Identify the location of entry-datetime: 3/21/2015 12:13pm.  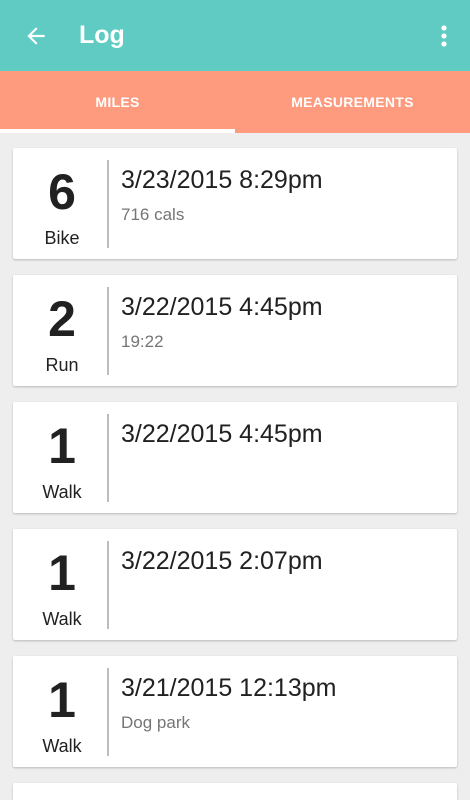
(229, 688).